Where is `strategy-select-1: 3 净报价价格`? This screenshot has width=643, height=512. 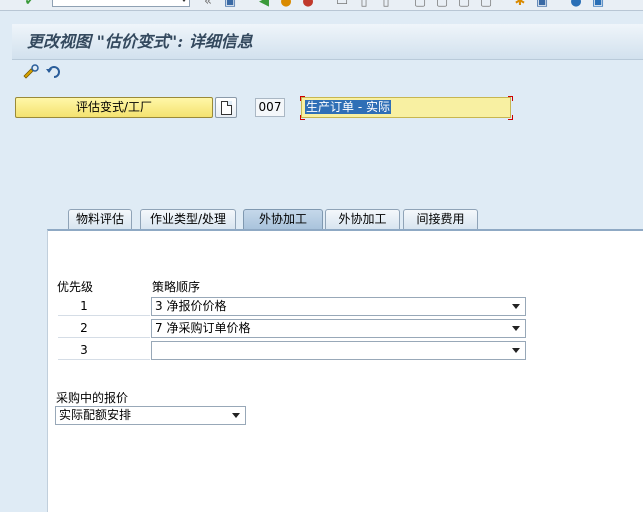 strategy-select-1: 3 净报价价格 is located at coordinates (338, 306).